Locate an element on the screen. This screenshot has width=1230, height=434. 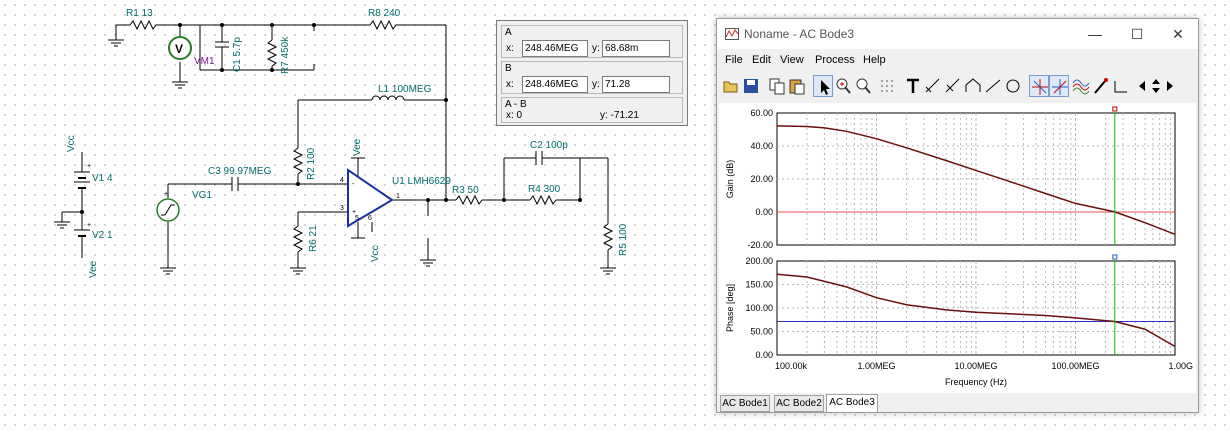
tab-ac-bode3: AC Bode3 is located at coordinates (852, 403).